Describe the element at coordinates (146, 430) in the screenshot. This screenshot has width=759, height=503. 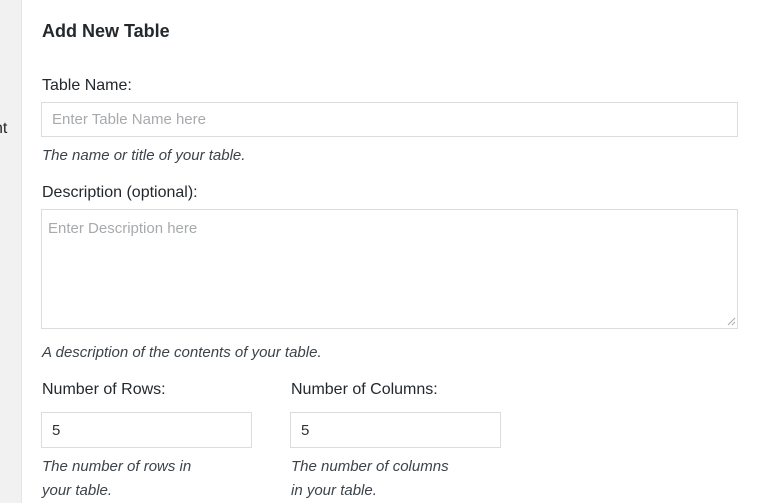
I see `rows-input` at that location.